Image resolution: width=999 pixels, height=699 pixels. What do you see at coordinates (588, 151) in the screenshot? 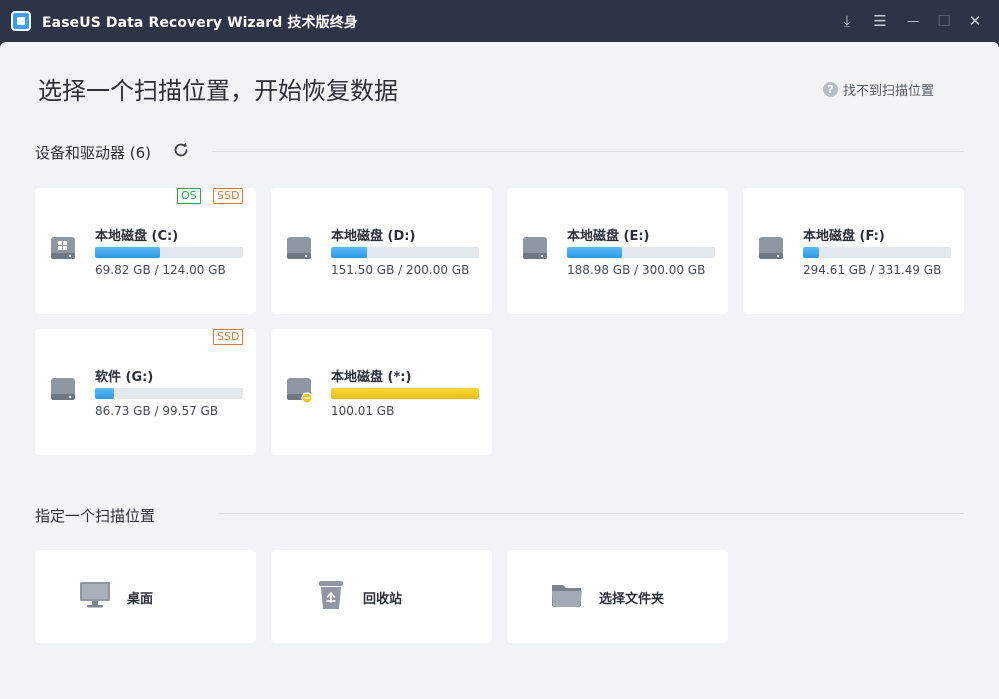
I see `devices-divider` at bounding box center [588, 151].